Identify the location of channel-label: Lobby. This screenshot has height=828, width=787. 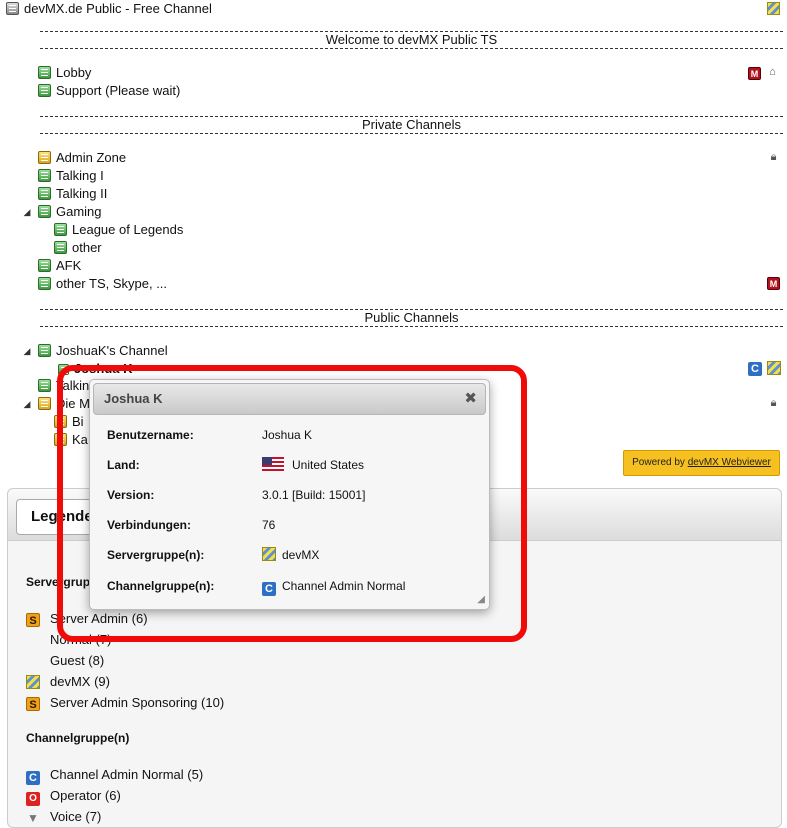
(74, 72).